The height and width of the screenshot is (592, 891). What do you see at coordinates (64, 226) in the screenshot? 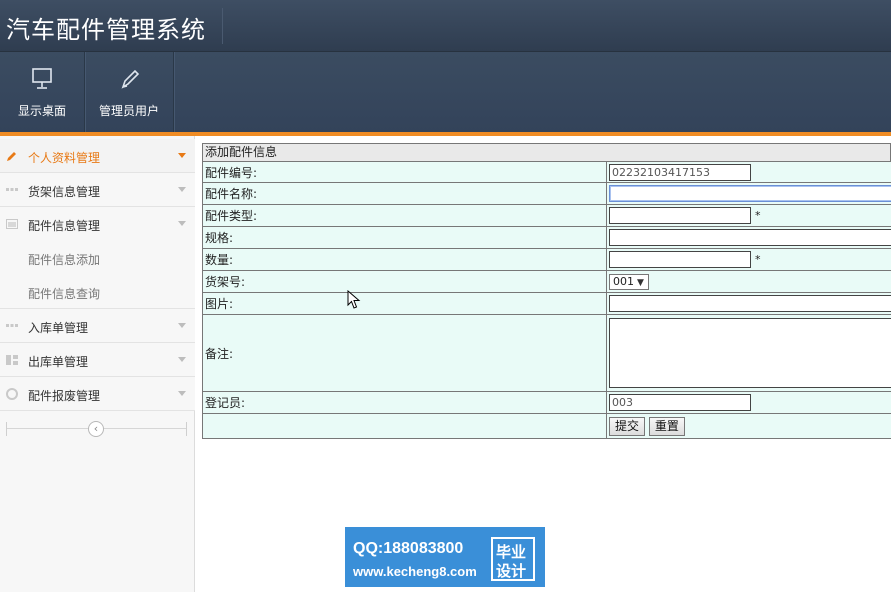
I see `sidebar-item-label: 配件信息管理` at bounding box center [64, 226].